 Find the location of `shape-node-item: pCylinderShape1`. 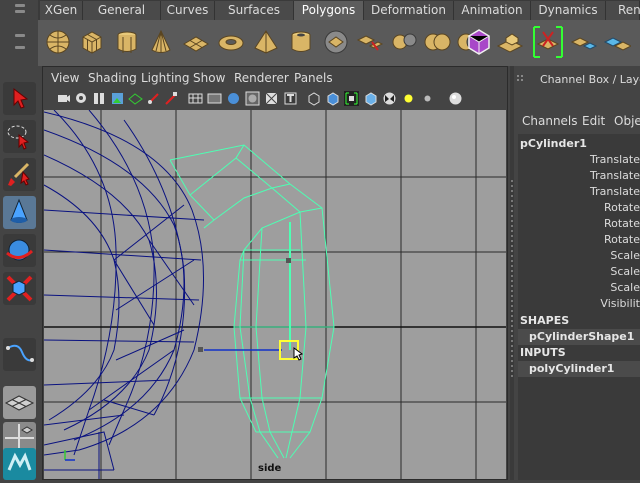

shape-node-item: pCylinderShape1 is located at coordinates (579, 337).